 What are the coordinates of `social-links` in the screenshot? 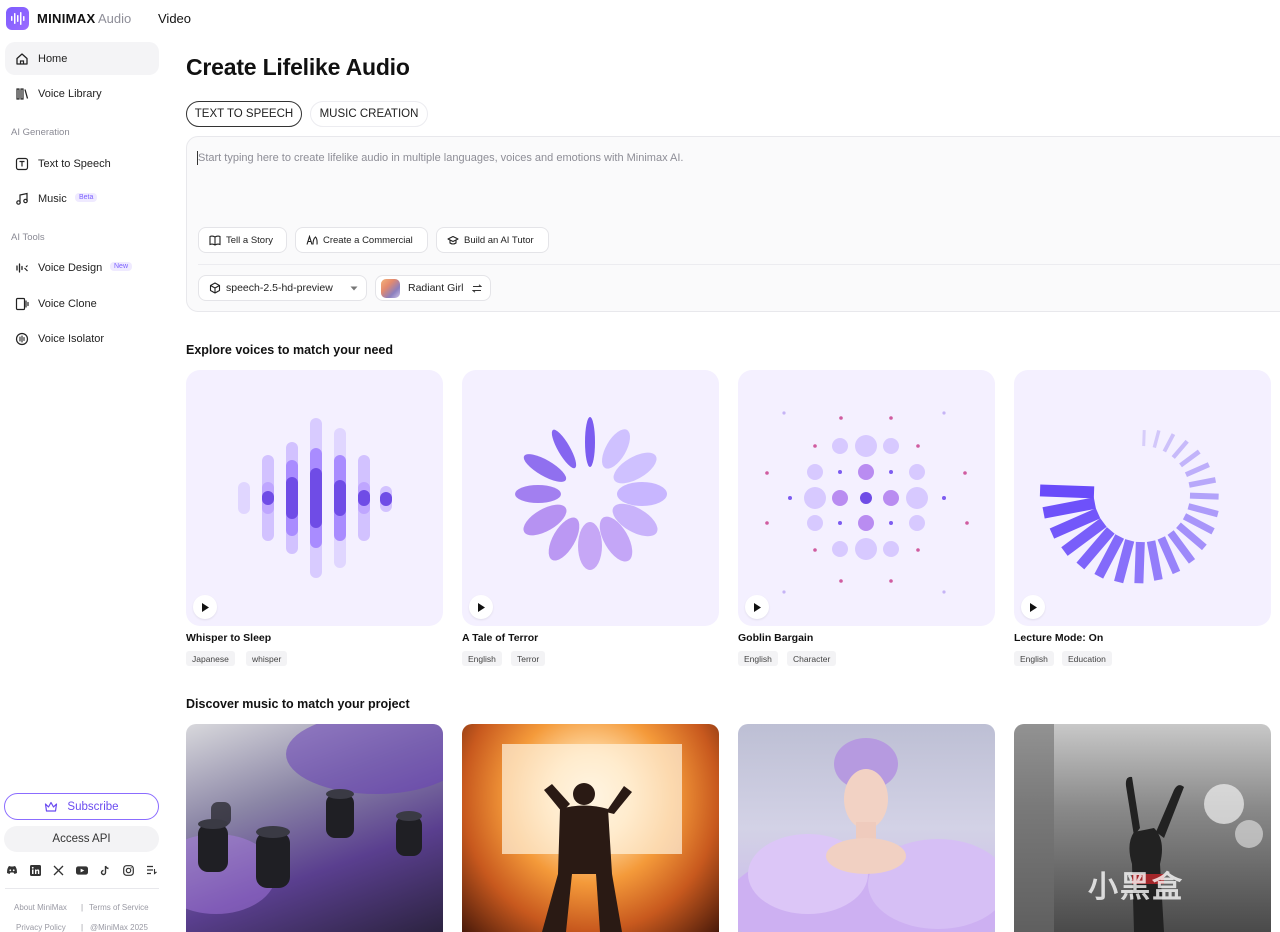 It's located at (82, 870).